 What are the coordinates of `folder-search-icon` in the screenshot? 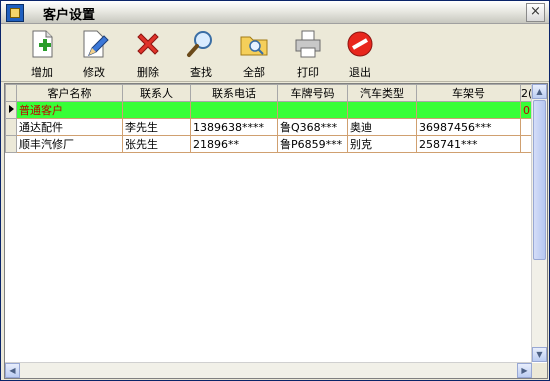 It's located at (254, 44).